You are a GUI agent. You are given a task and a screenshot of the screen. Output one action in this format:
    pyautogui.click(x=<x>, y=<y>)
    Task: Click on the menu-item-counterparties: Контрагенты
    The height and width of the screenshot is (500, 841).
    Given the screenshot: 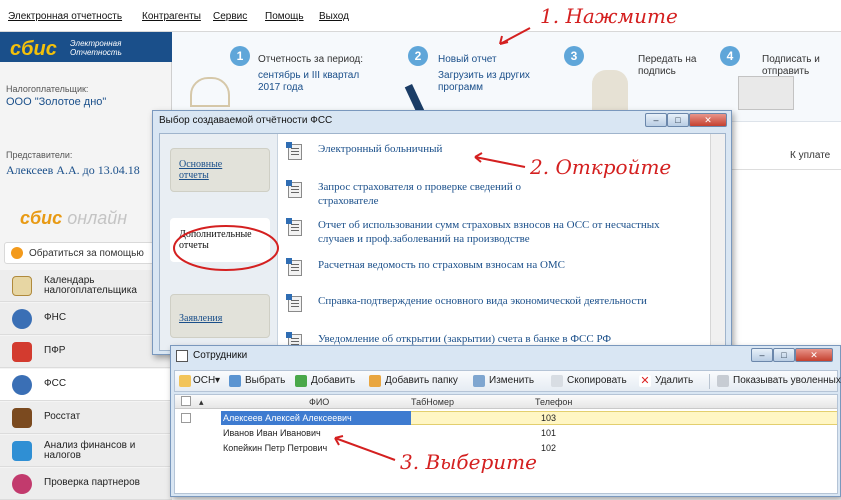 What is the action you would take?
    pyautogui.click(x=171, y=16)
    